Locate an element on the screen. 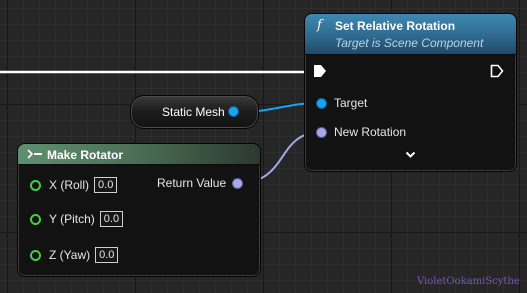  roll-value-field: 0.0 is located at coordinates (106, 185).